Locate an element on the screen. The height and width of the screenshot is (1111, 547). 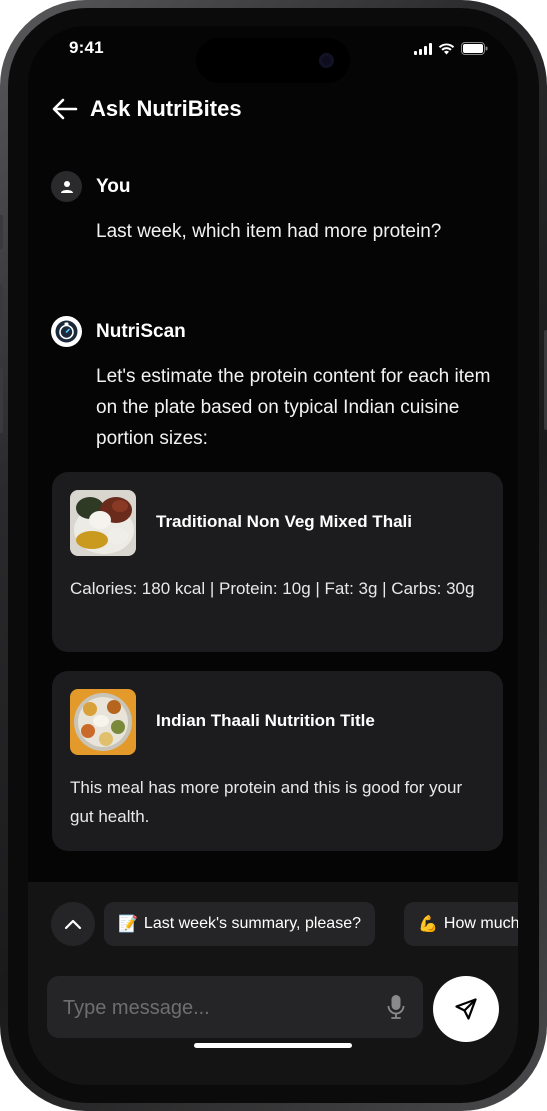
battery-icon is located at coordinates (474, 48).